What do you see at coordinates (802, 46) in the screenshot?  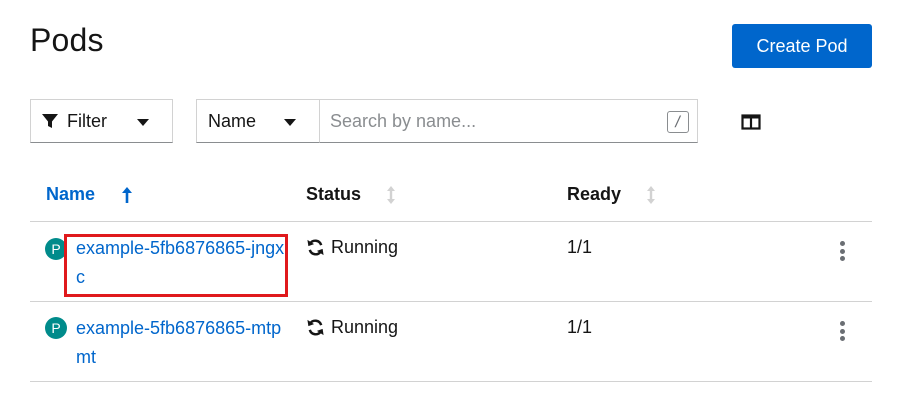 I see `create-pod-button: Create Pod` at bounding box center [802, 46].